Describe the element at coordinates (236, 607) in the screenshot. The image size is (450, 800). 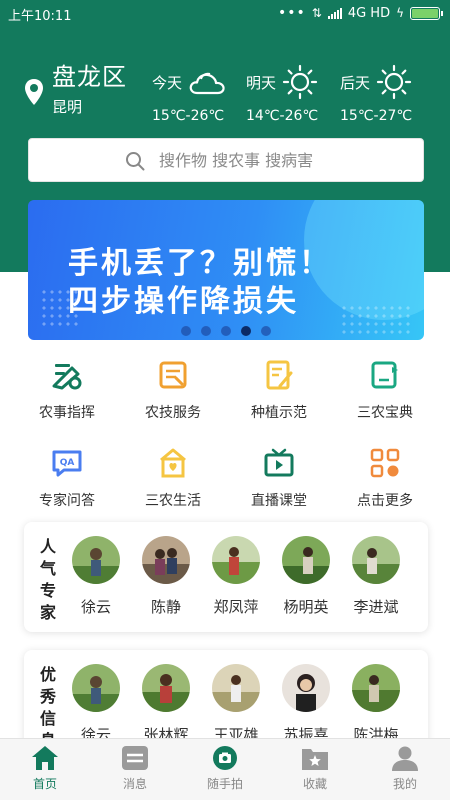
I see `expert-name: 郑凤萍` at that location.